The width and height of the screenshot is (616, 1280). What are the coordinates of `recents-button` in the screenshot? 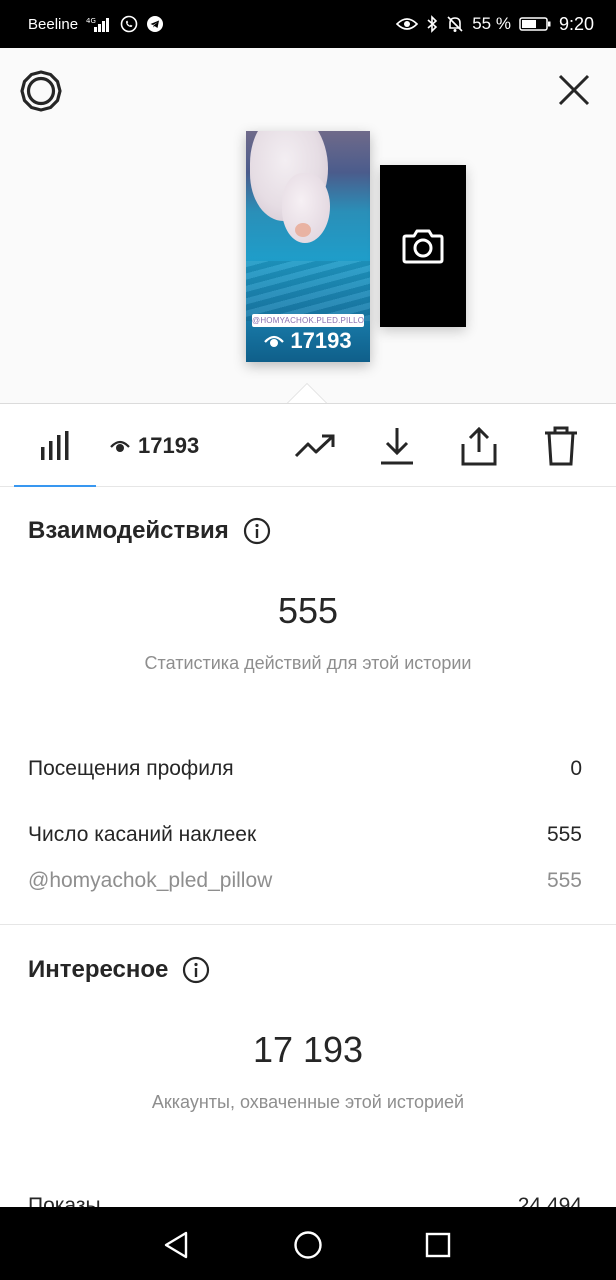 It's located at (438, 1245).